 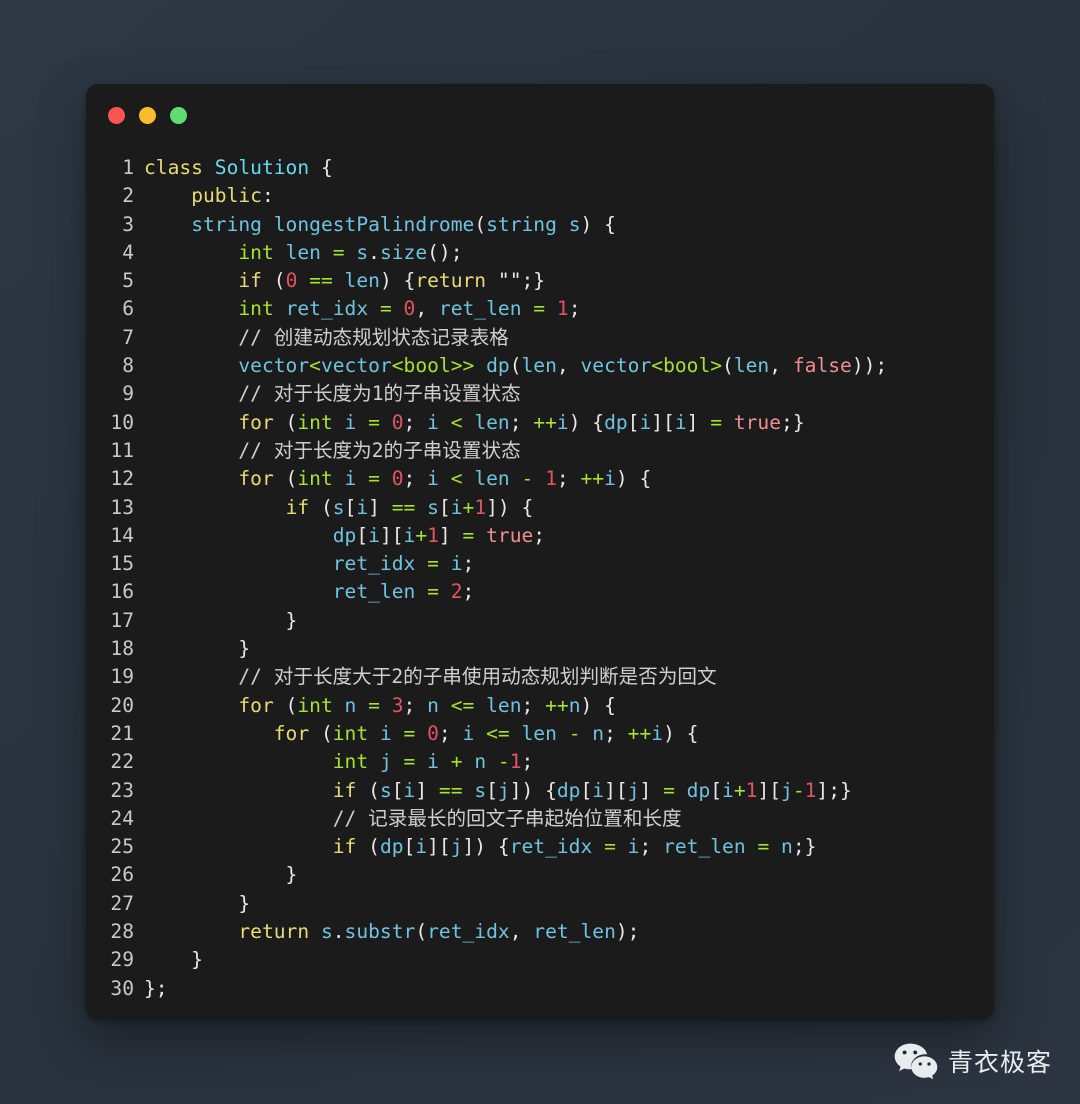 What do you see at coordinates (122, 762) in the screenshot?
I see `line-number: 22` at bounding box center [122, 762].